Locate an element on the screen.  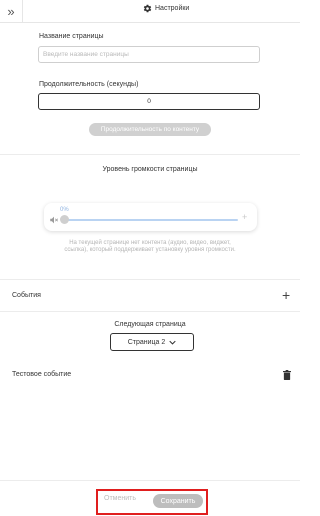
collapse-panel-button: » is located at coordinates (11, 11).